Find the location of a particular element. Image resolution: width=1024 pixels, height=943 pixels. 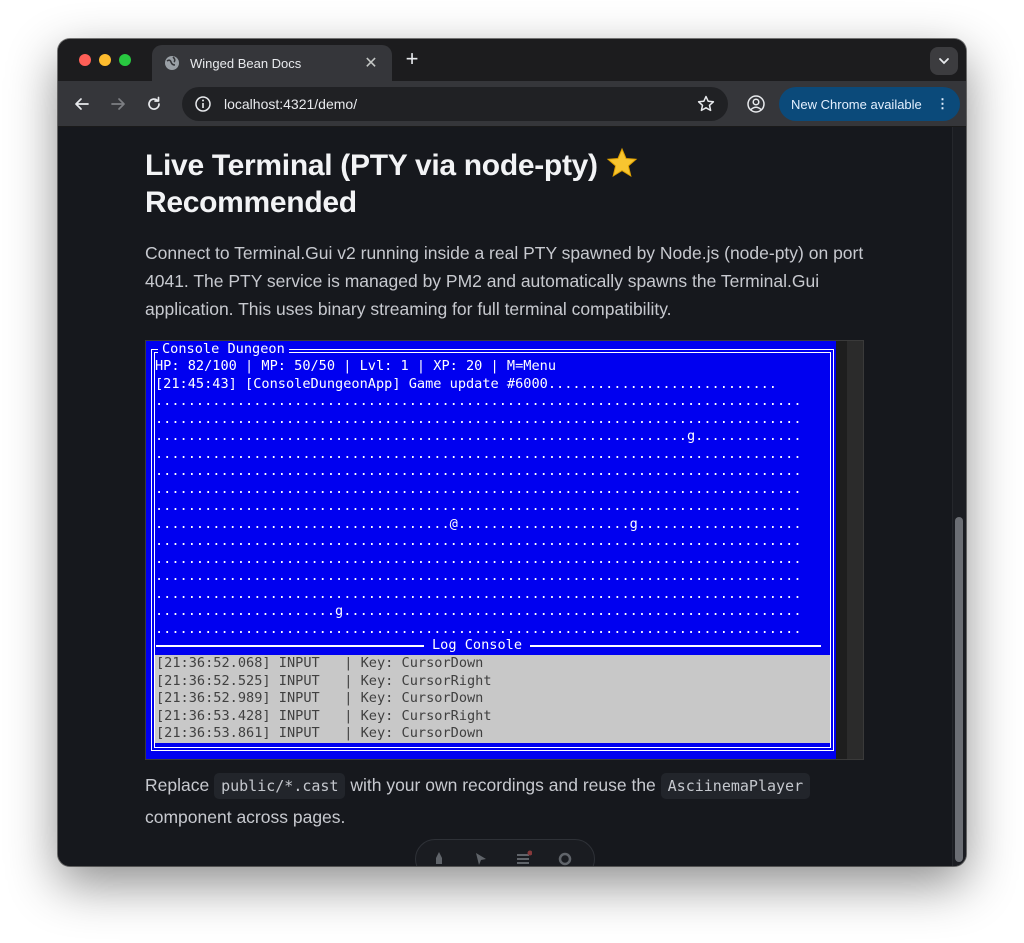

reload-icon is located at coordinates (154, 103).